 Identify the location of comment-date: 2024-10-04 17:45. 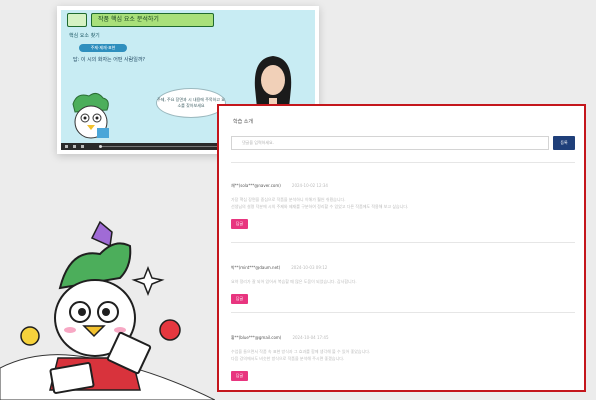
(310, 337).